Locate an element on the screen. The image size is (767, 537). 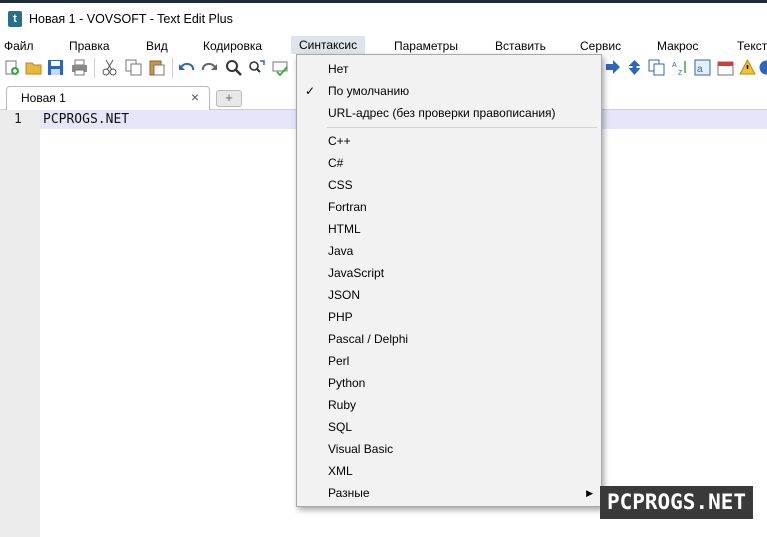
syntax-item-fortran: Fortran is located at coordinates (449, 207).